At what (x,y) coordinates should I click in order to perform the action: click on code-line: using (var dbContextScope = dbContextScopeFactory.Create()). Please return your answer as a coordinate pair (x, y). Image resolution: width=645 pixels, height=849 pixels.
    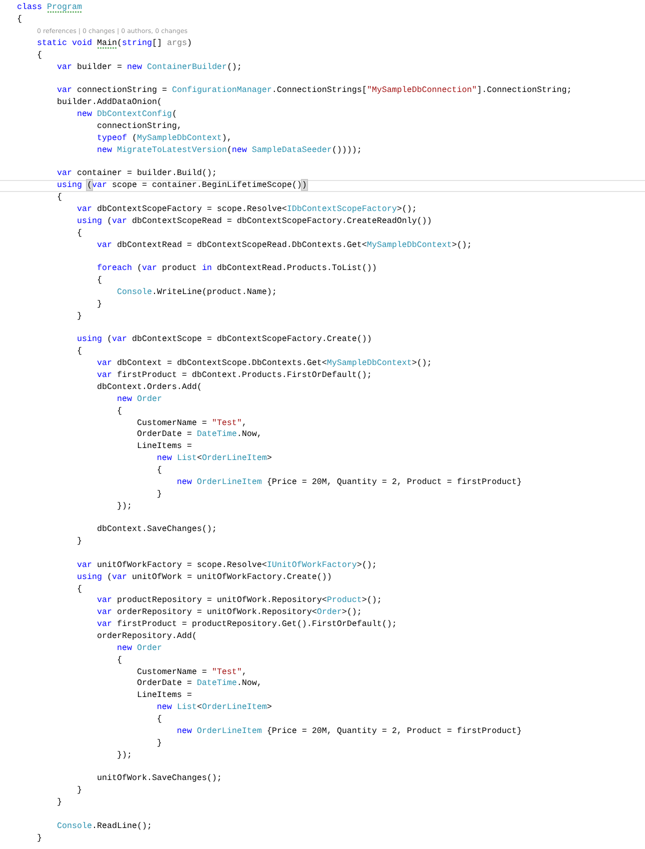
    Looking at the image, I should click on (224, 340).